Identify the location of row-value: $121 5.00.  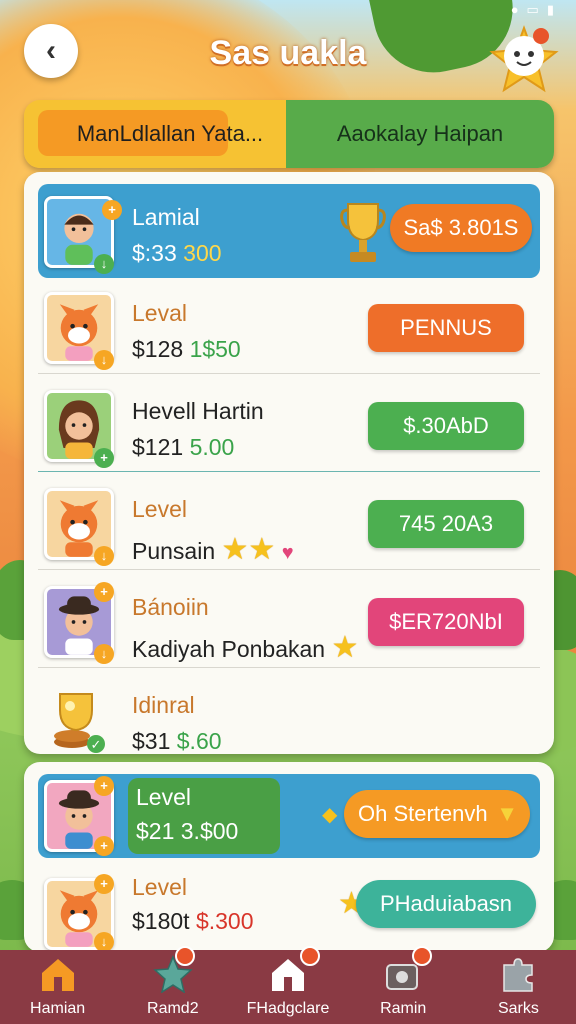
(183, 447).